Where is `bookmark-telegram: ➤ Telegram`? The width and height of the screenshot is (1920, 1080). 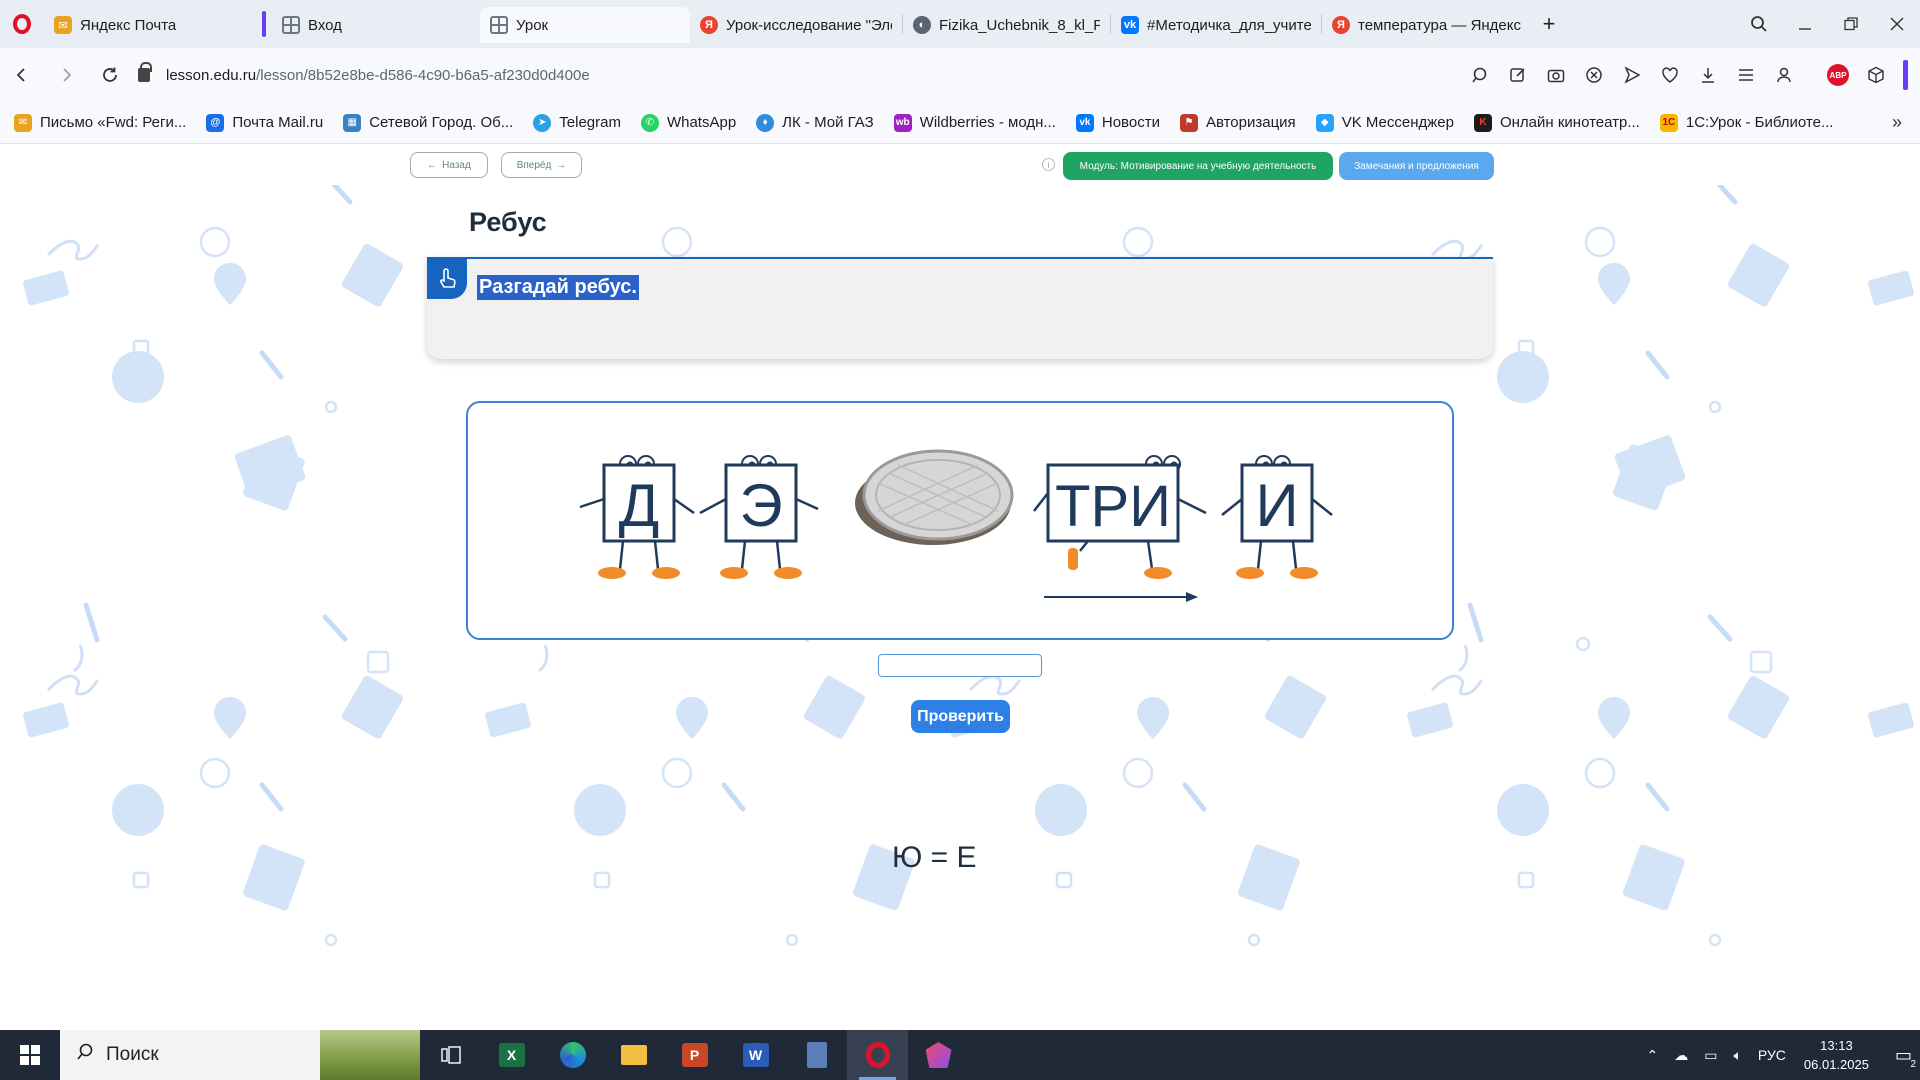
bookmark-telegram: ➤ Telegram is located at coordinates (577, 122).